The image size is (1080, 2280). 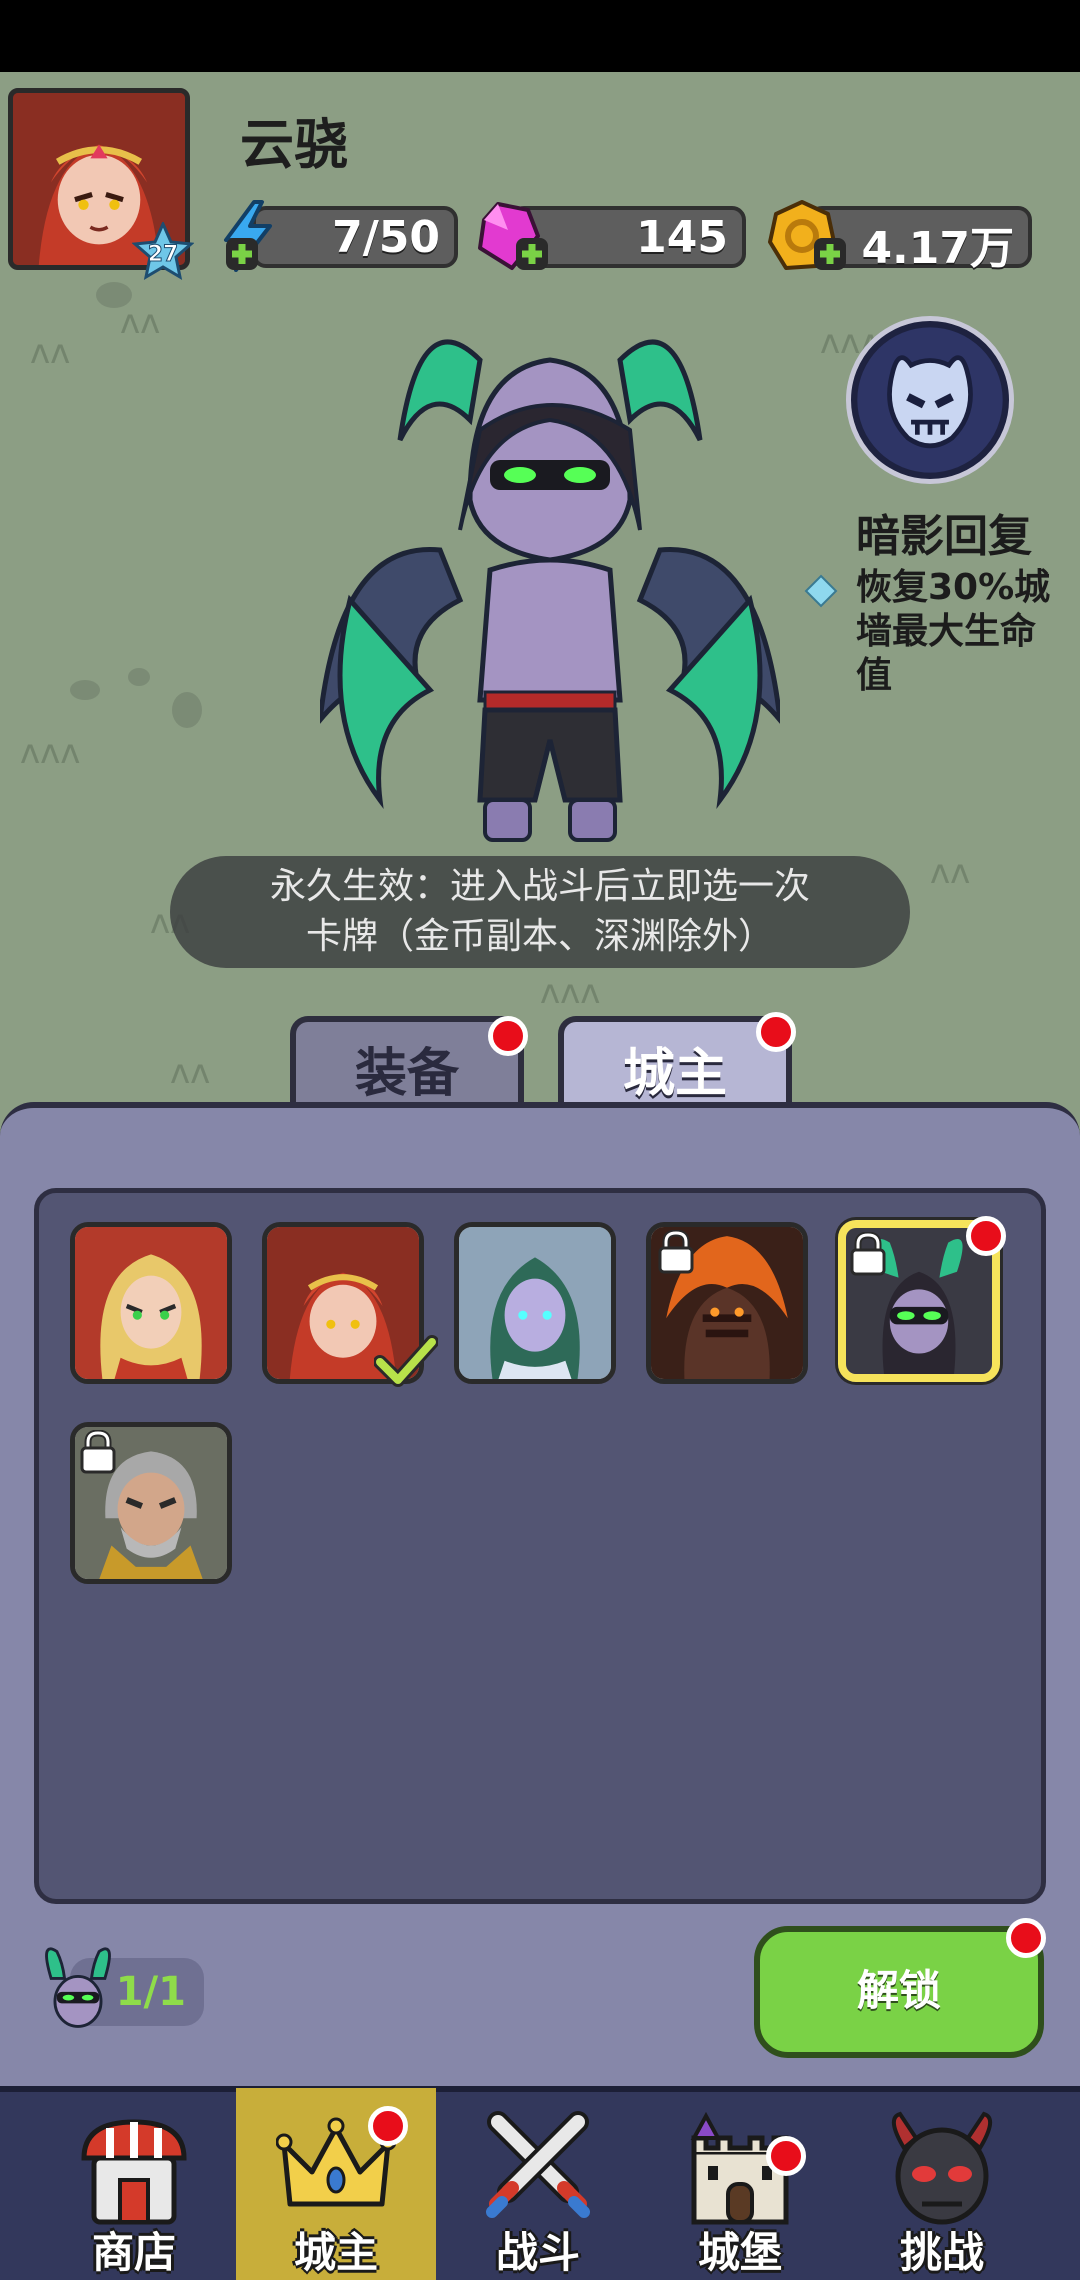 I want to click on unlock-button: 解锁, so click(x=899, y=1992).